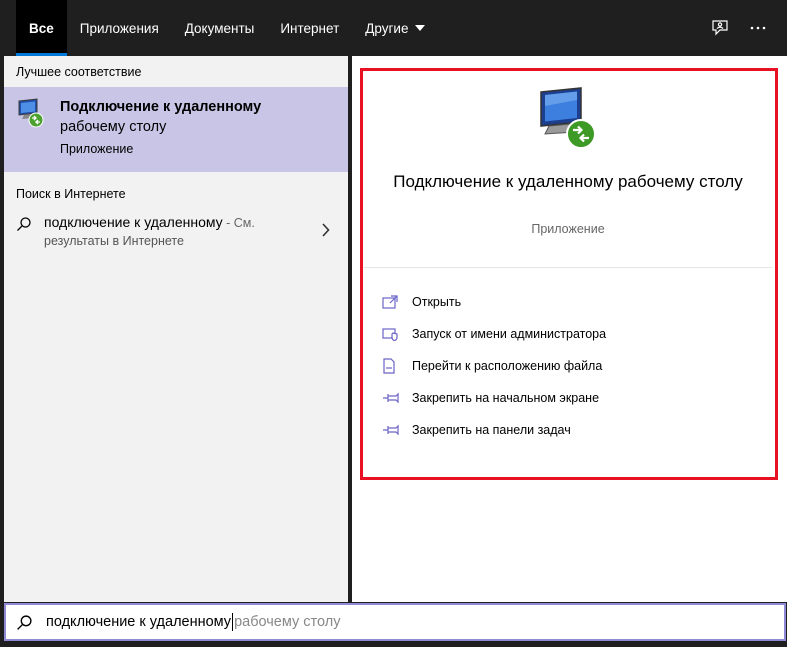  I want to click on app-type: Приложение, so click(568, 229).